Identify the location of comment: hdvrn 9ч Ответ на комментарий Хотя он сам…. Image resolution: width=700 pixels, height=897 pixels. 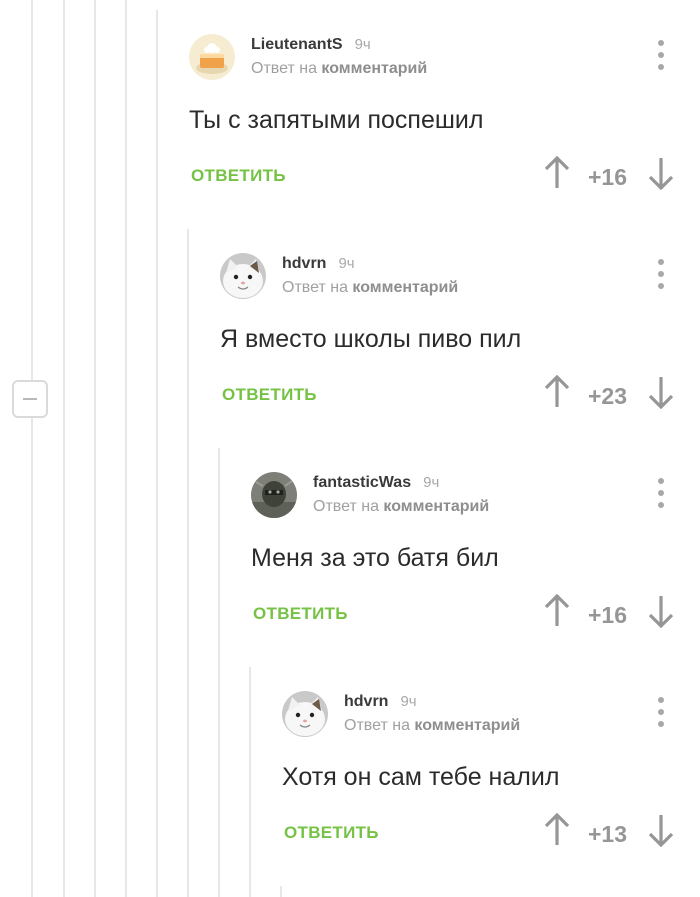
(491, 791).